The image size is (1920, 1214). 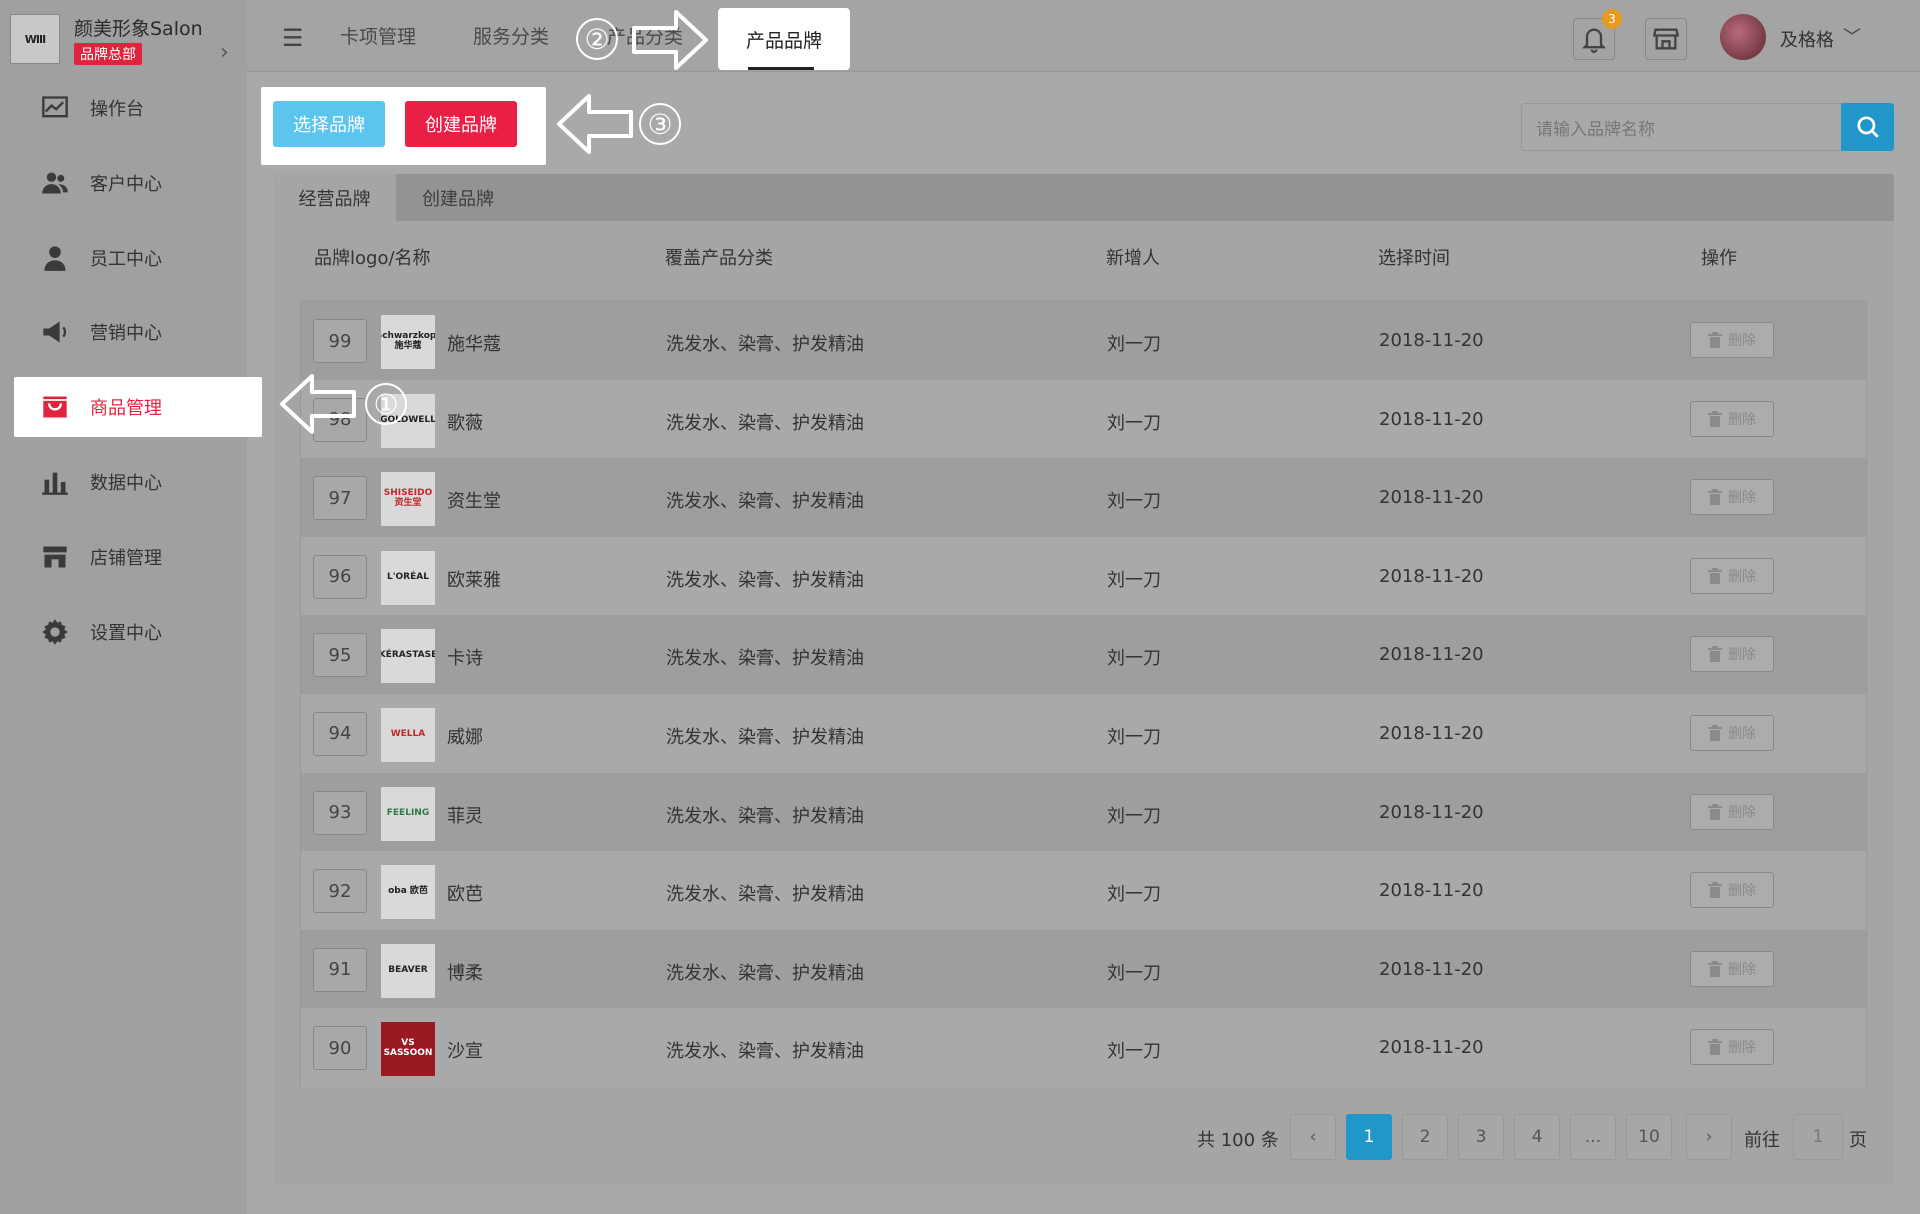 I want to click on avatar, so click(x=1743, y=37).